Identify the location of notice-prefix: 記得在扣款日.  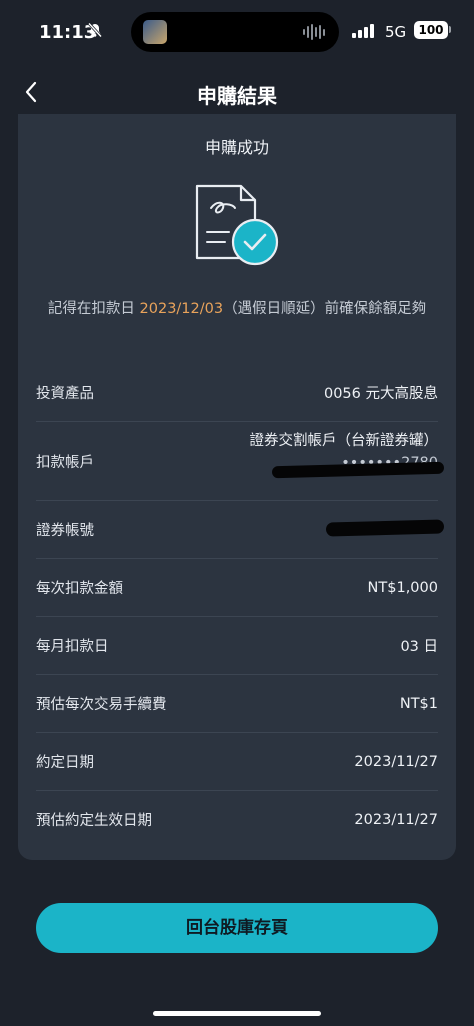
(93, 309).